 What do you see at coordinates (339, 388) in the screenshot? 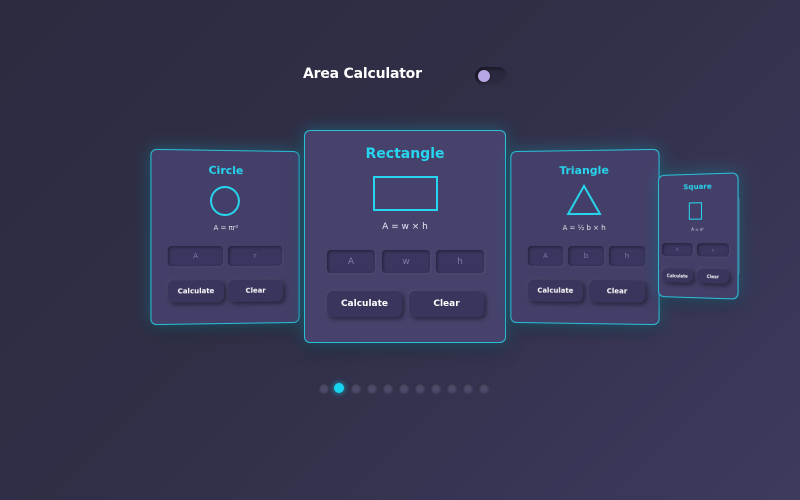
I see `pagination-dot-active` at bounding box center [339, 388].